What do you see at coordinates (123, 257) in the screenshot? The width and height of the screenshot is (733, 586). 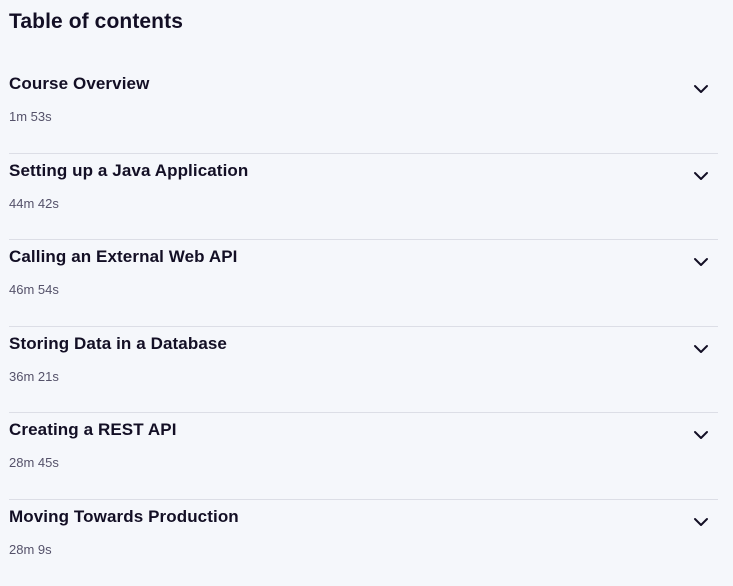 I see `module-title: Calling an External Web API` at bounding box center [123, 257].